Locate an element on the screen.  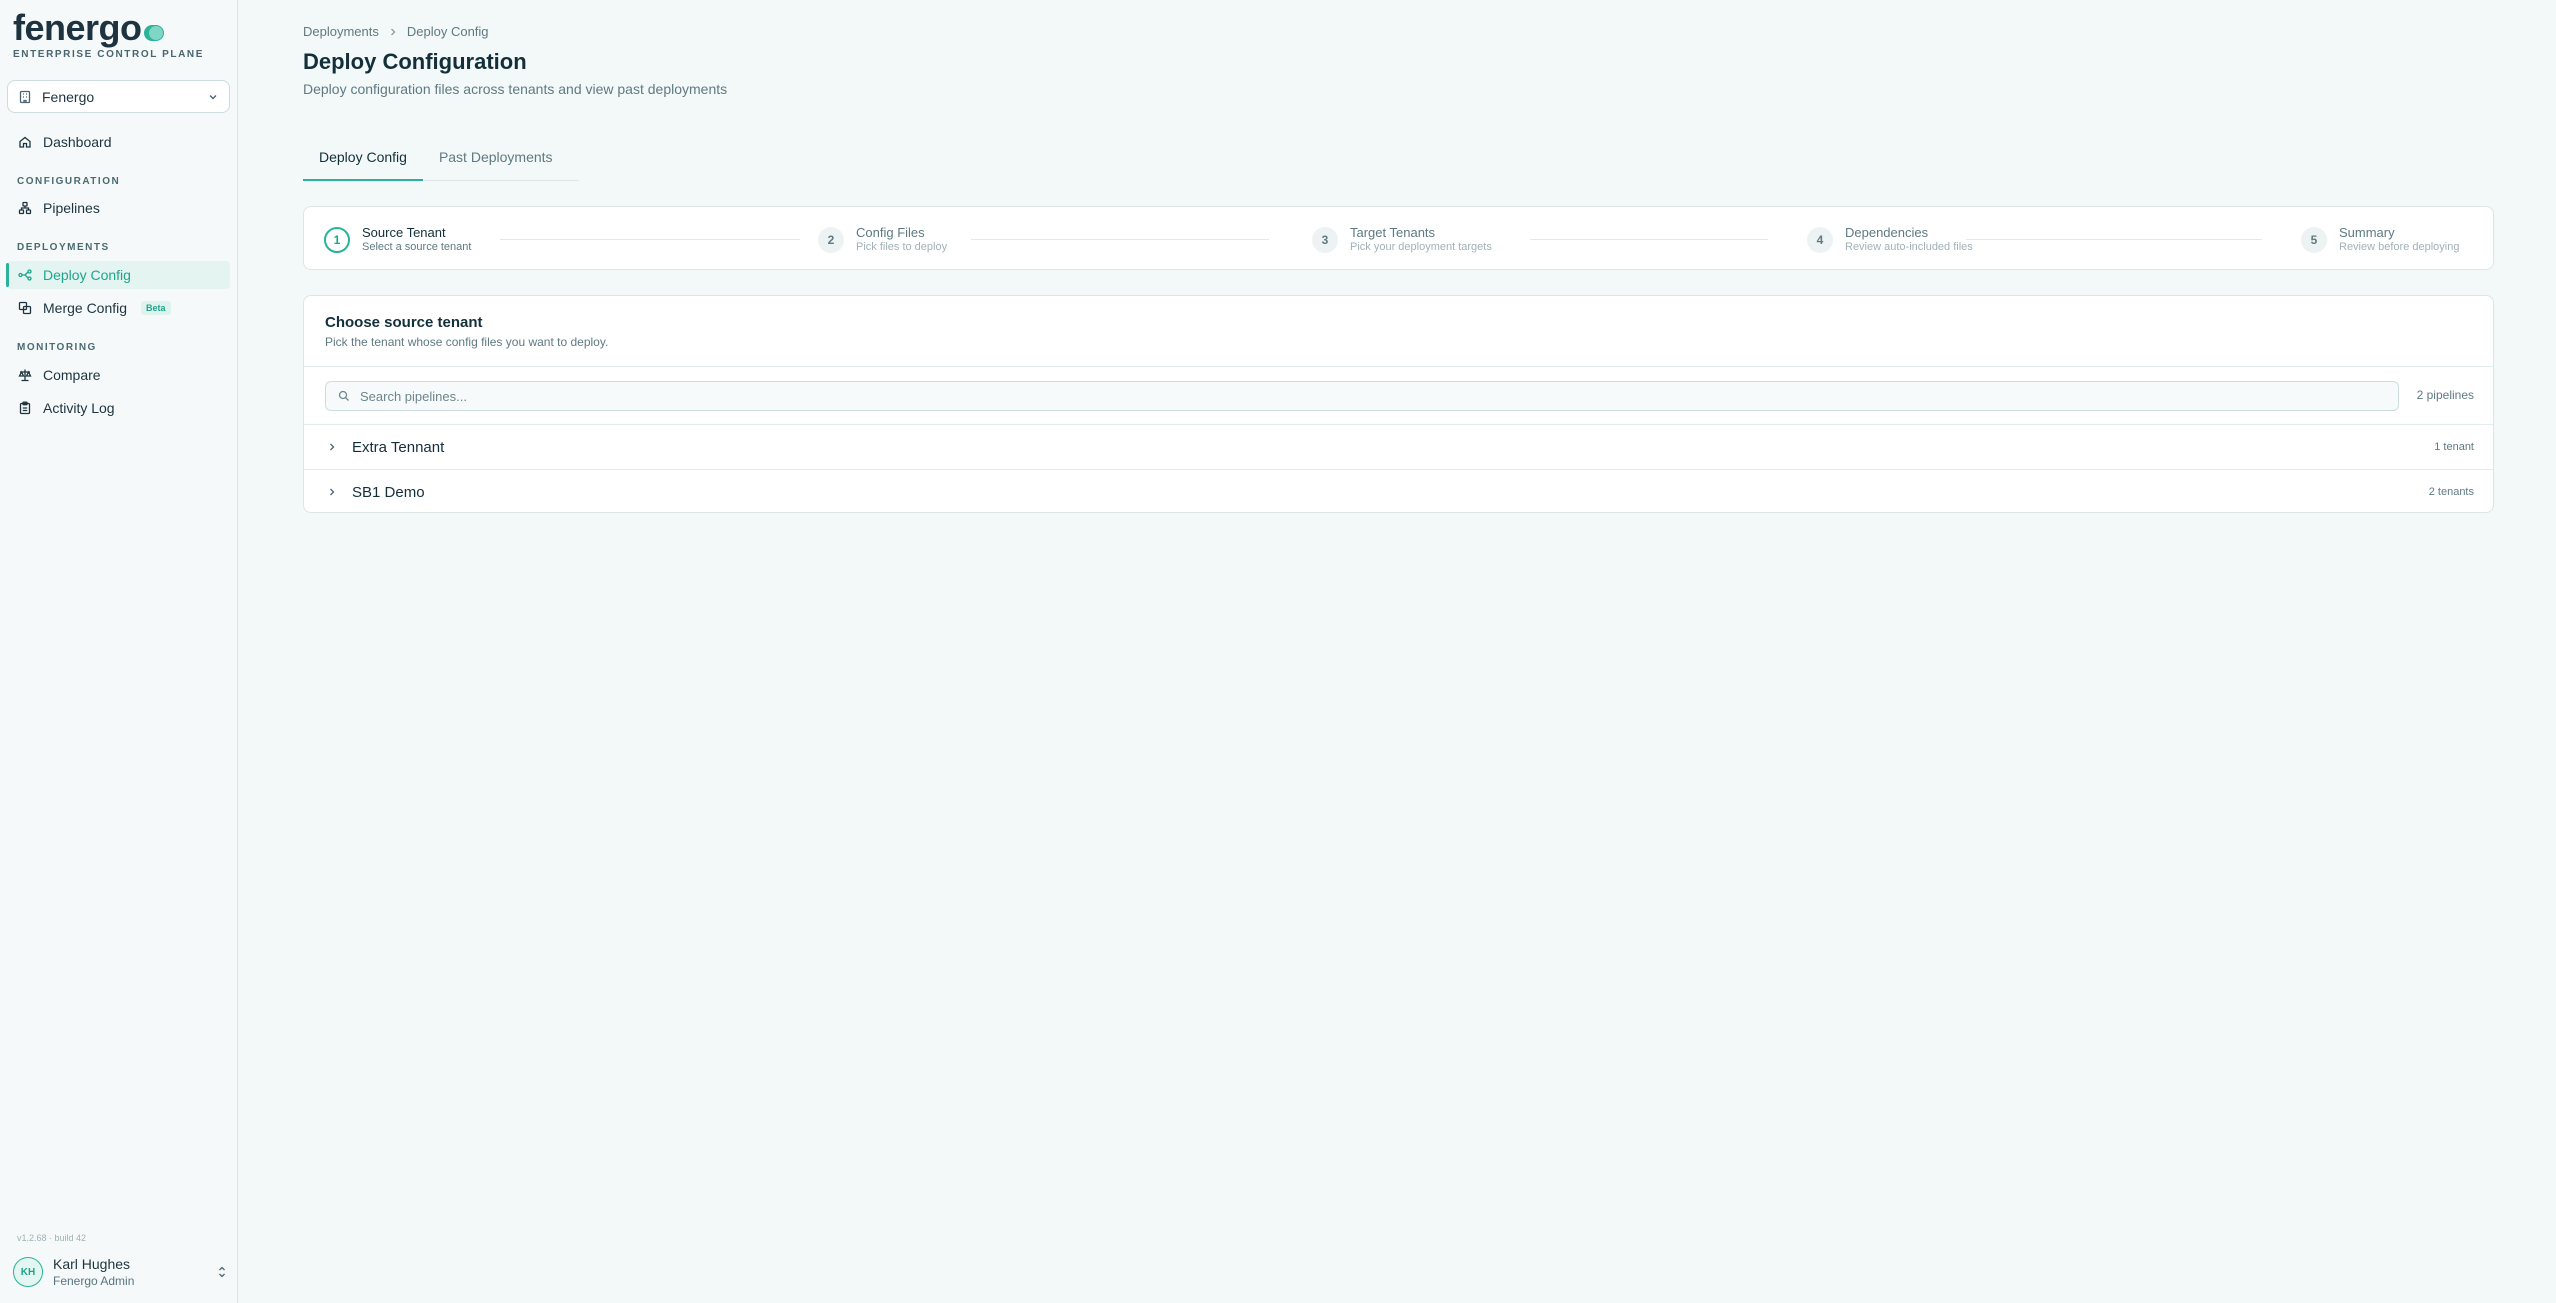
section-configuration: CONFIGURATION is located at coordinates (69, 181).